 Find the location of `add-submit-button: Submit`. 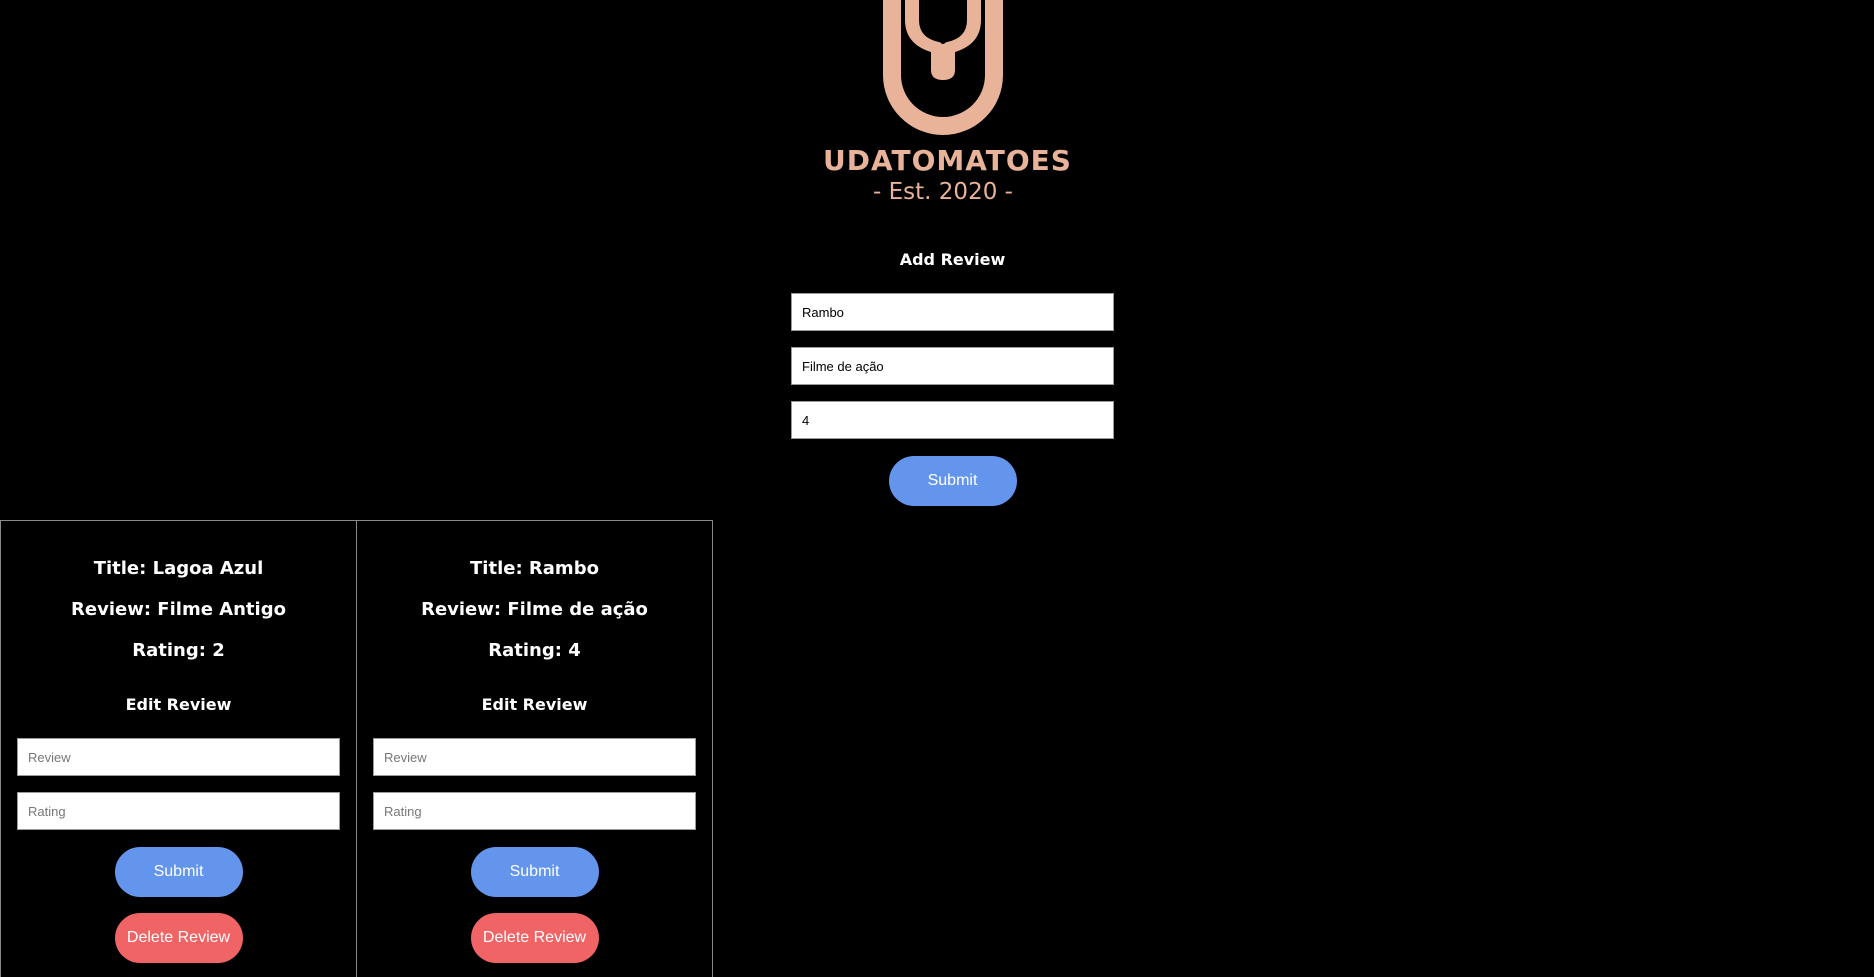

add-submit-button: Submit is located at coordinates (952, 481).